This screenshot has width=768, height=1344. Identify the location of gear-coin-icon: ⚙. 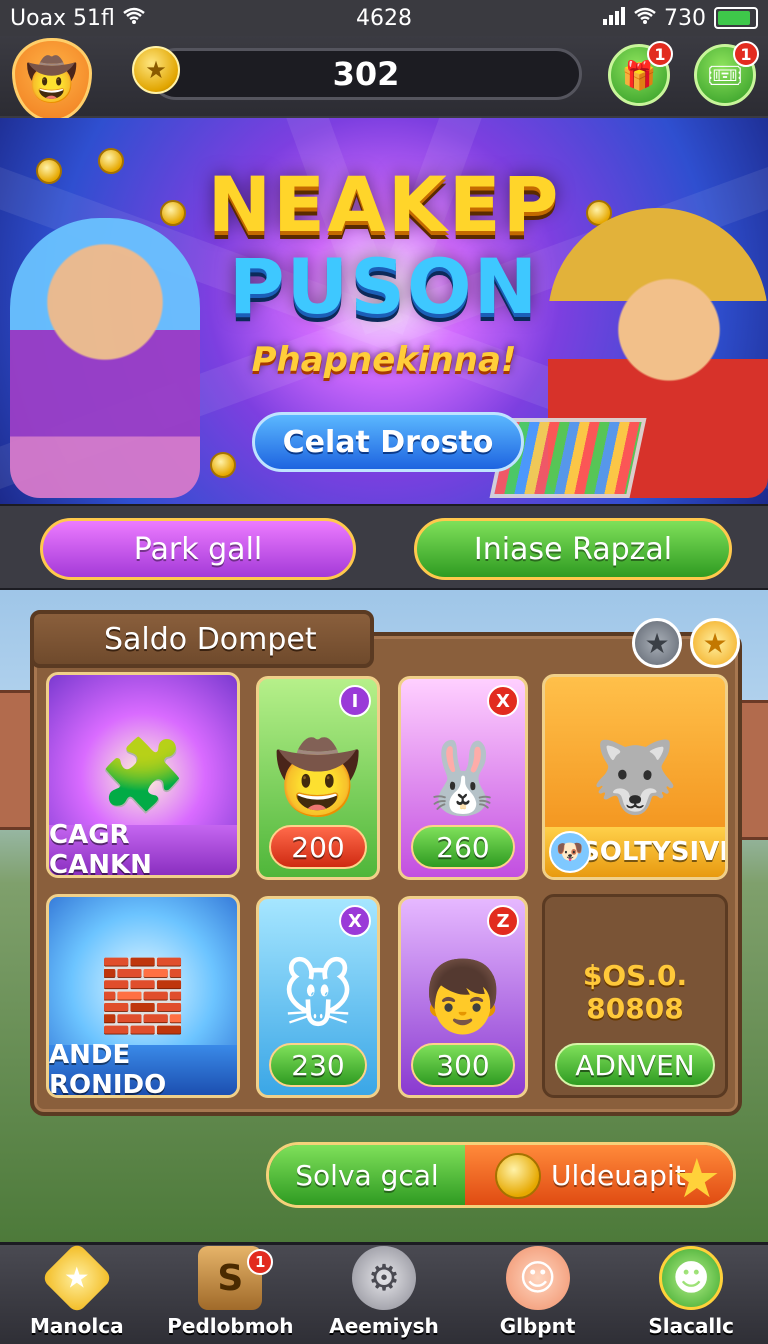
(383, 1278).